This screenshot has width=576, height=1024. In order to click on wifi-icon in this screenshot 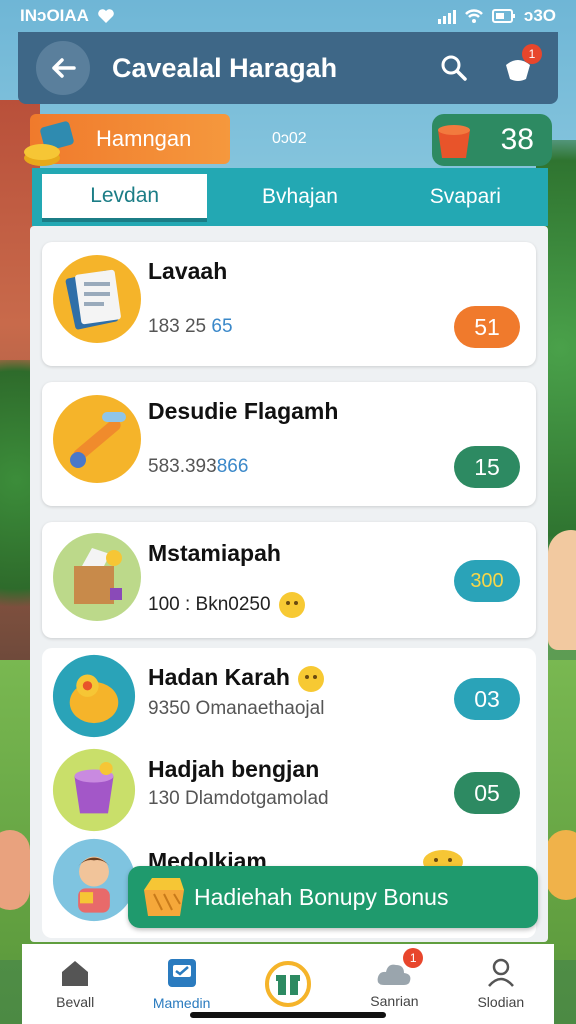, I will do `click(473, 16)`.